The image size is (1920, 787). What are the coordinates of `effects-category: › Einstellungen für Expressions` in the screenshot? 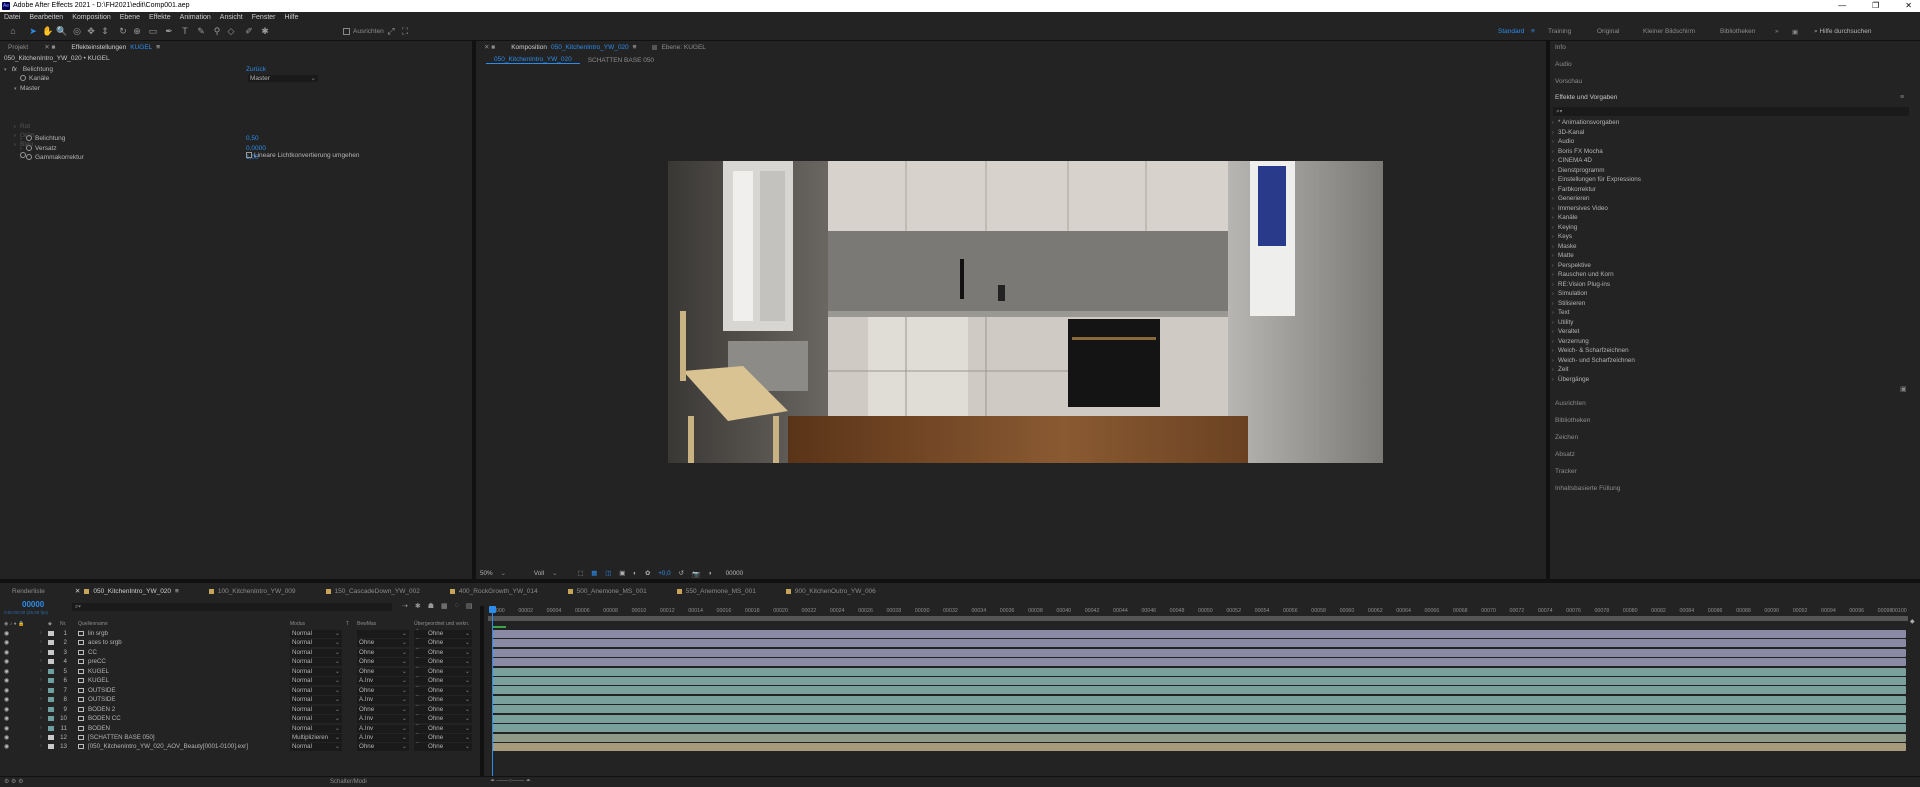 It's located at (1596, 180).